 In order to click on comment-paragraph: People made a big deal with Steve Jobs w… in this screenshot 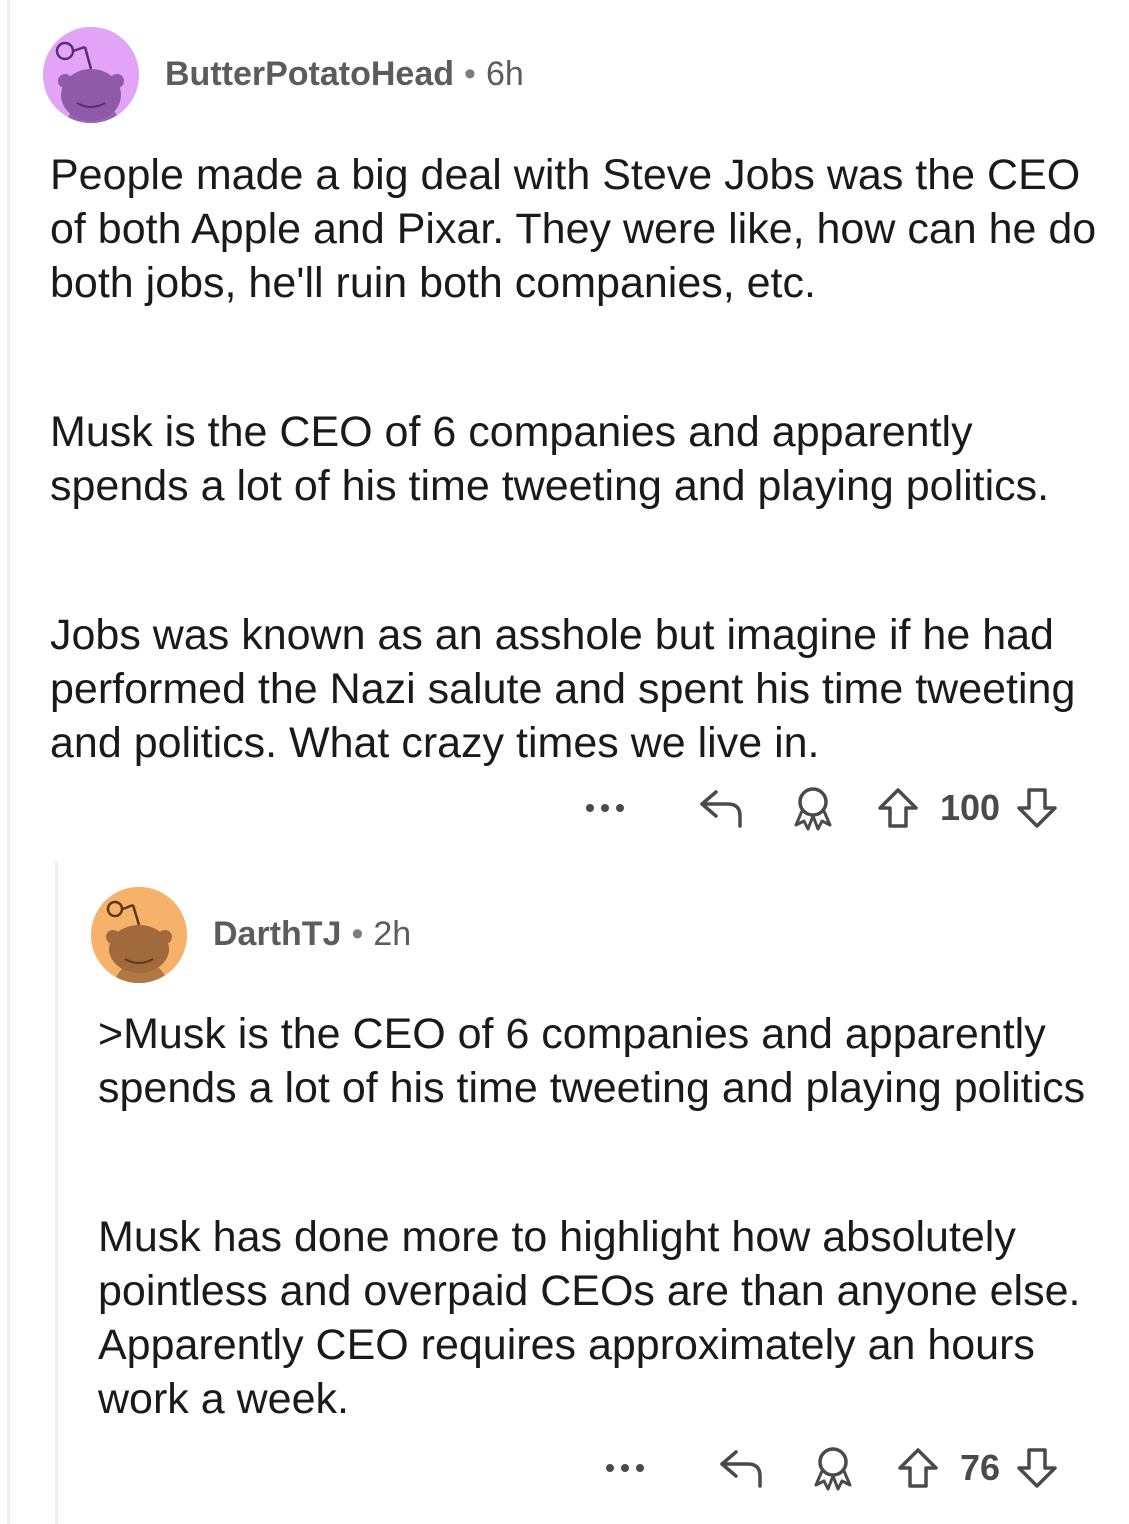, I will do `click(573, 229)`.